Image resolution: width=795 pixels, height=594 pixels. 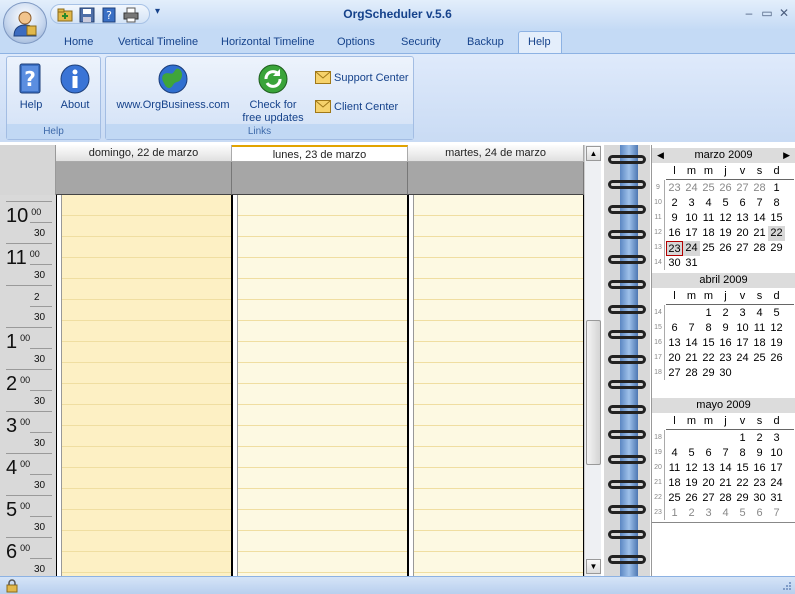 I want to click on website-button: www.OrgBusiness.com, so click(x=173, y=87).